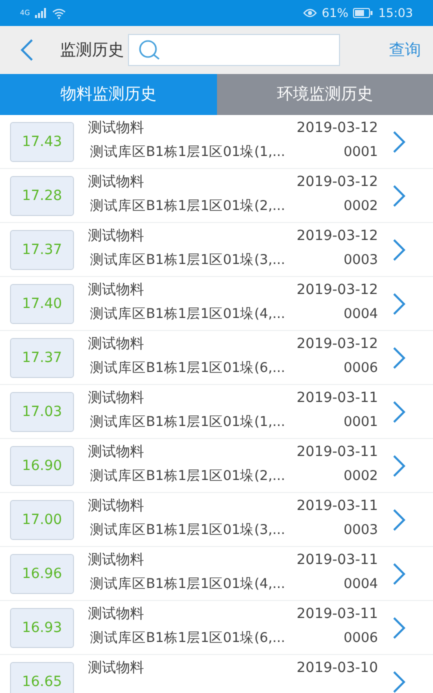 Image resolution: width=433 pixels, height=693 pixels. What do you see at coordinates (216, 196) in the screenshot?
I see `record-row: 17.28 测试物料 2019-03-12 测试库区B1栋1层1区01垛(2,... 0002` at bounding box center [216, 196].